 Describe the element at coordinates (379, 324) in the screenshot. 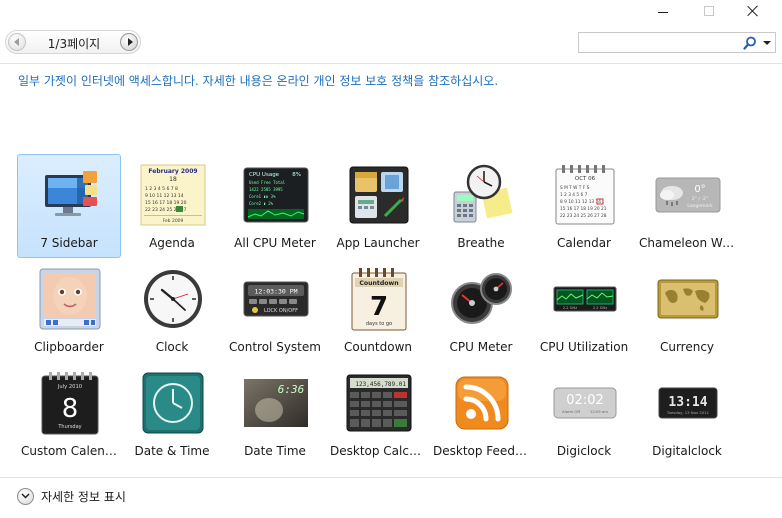

I see `countdown-sub-text: days to go` at that location.